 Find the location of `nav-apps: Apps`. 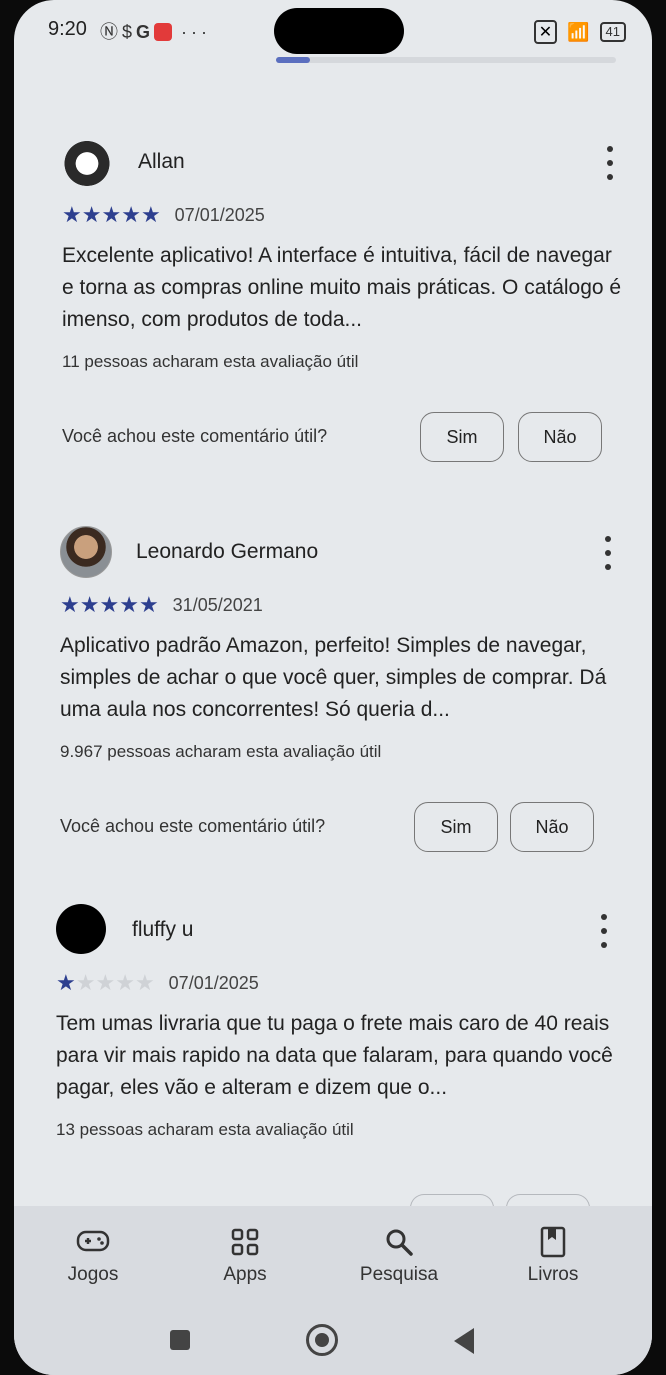

nav-apps: Apps is located at coordinates (245, 1254).